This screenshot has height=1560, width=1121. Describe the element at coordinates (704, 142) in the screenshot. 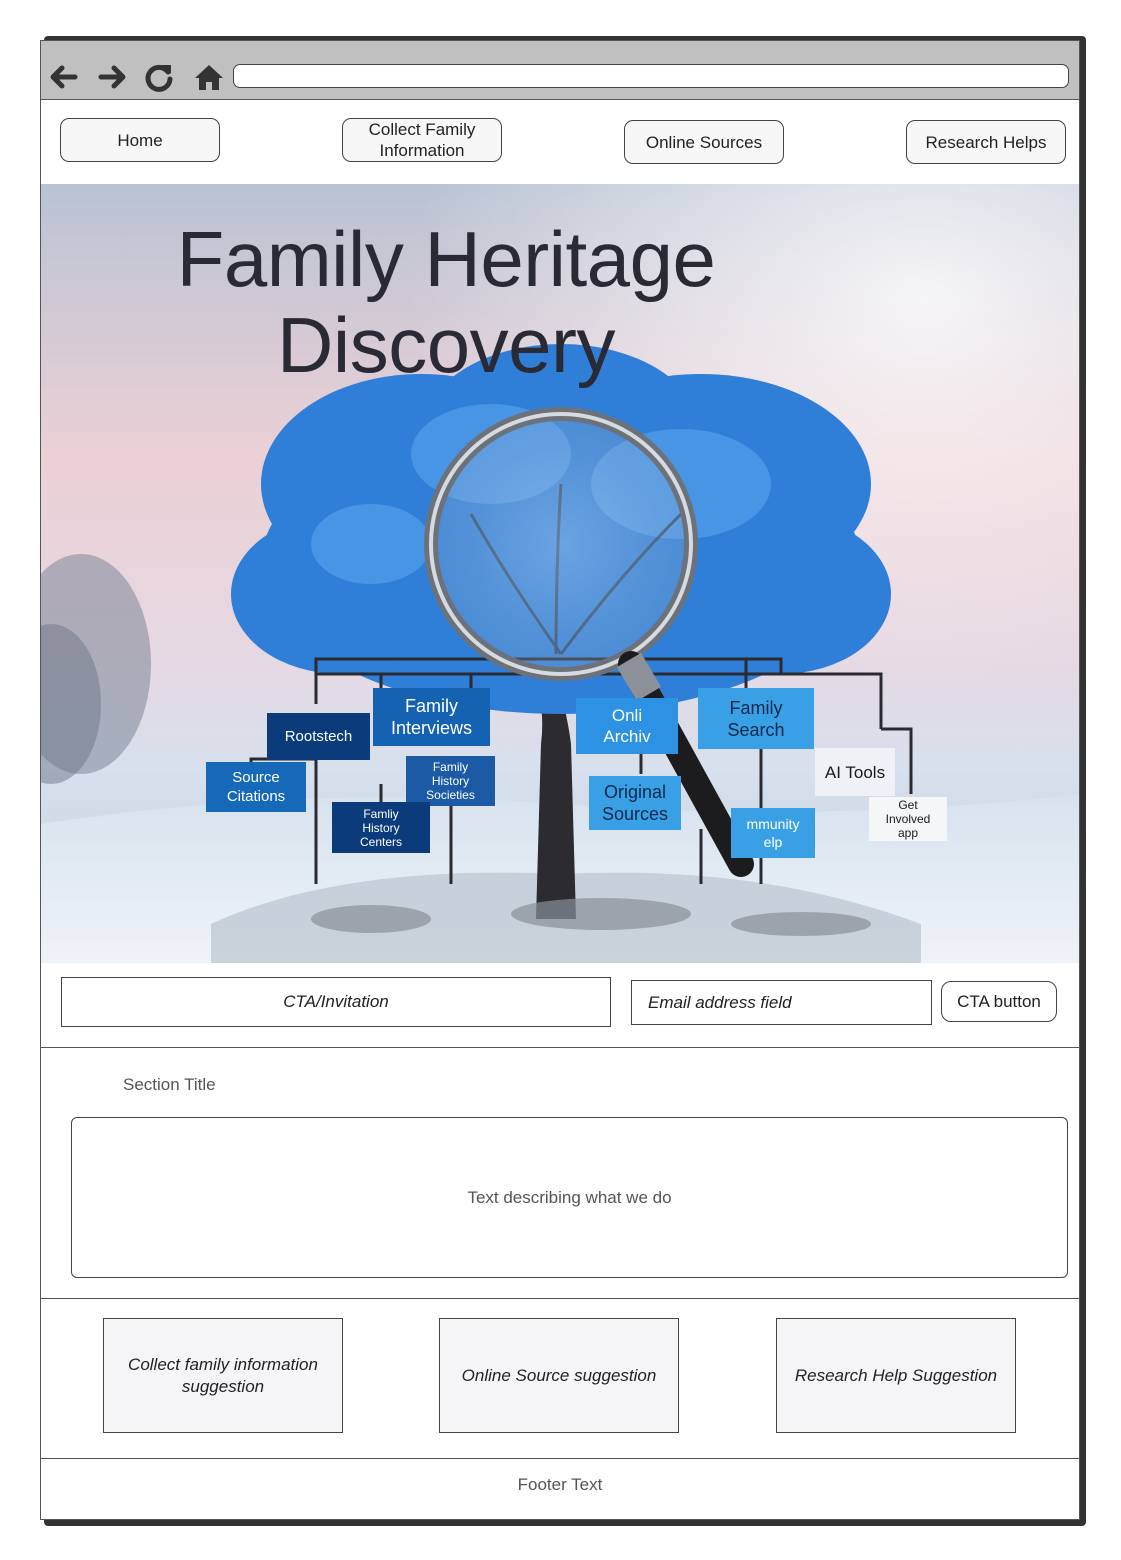

I see `nav-online-sources-button: Online Sources` at that location.